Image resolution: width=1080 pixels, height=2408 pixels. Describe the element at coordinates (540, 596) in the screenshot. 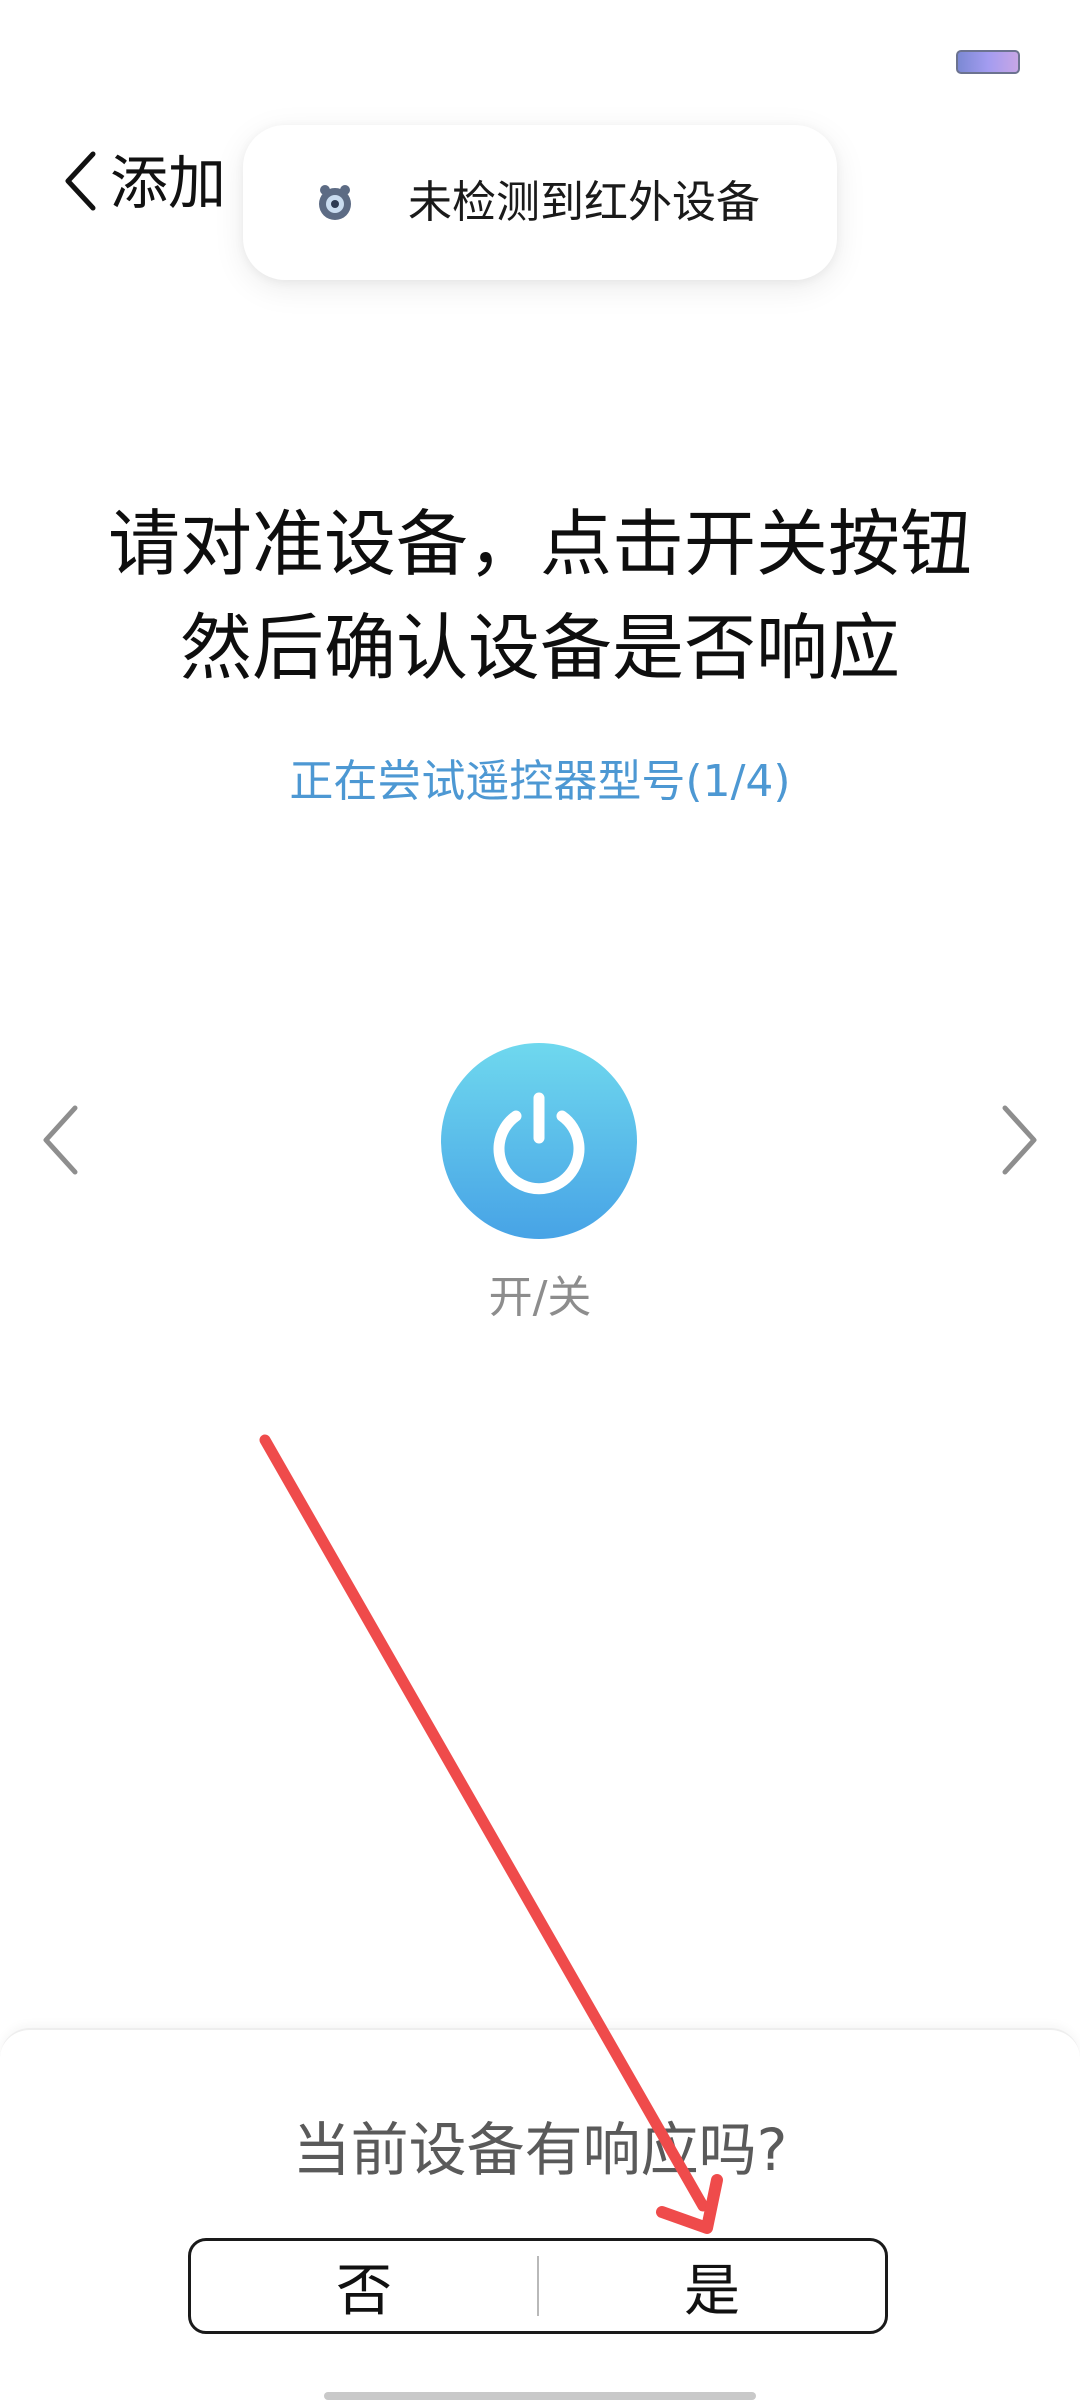

I see `instruction-text: 请对准设备，点击开关按钮 然后确认设备是否响应` at that location.